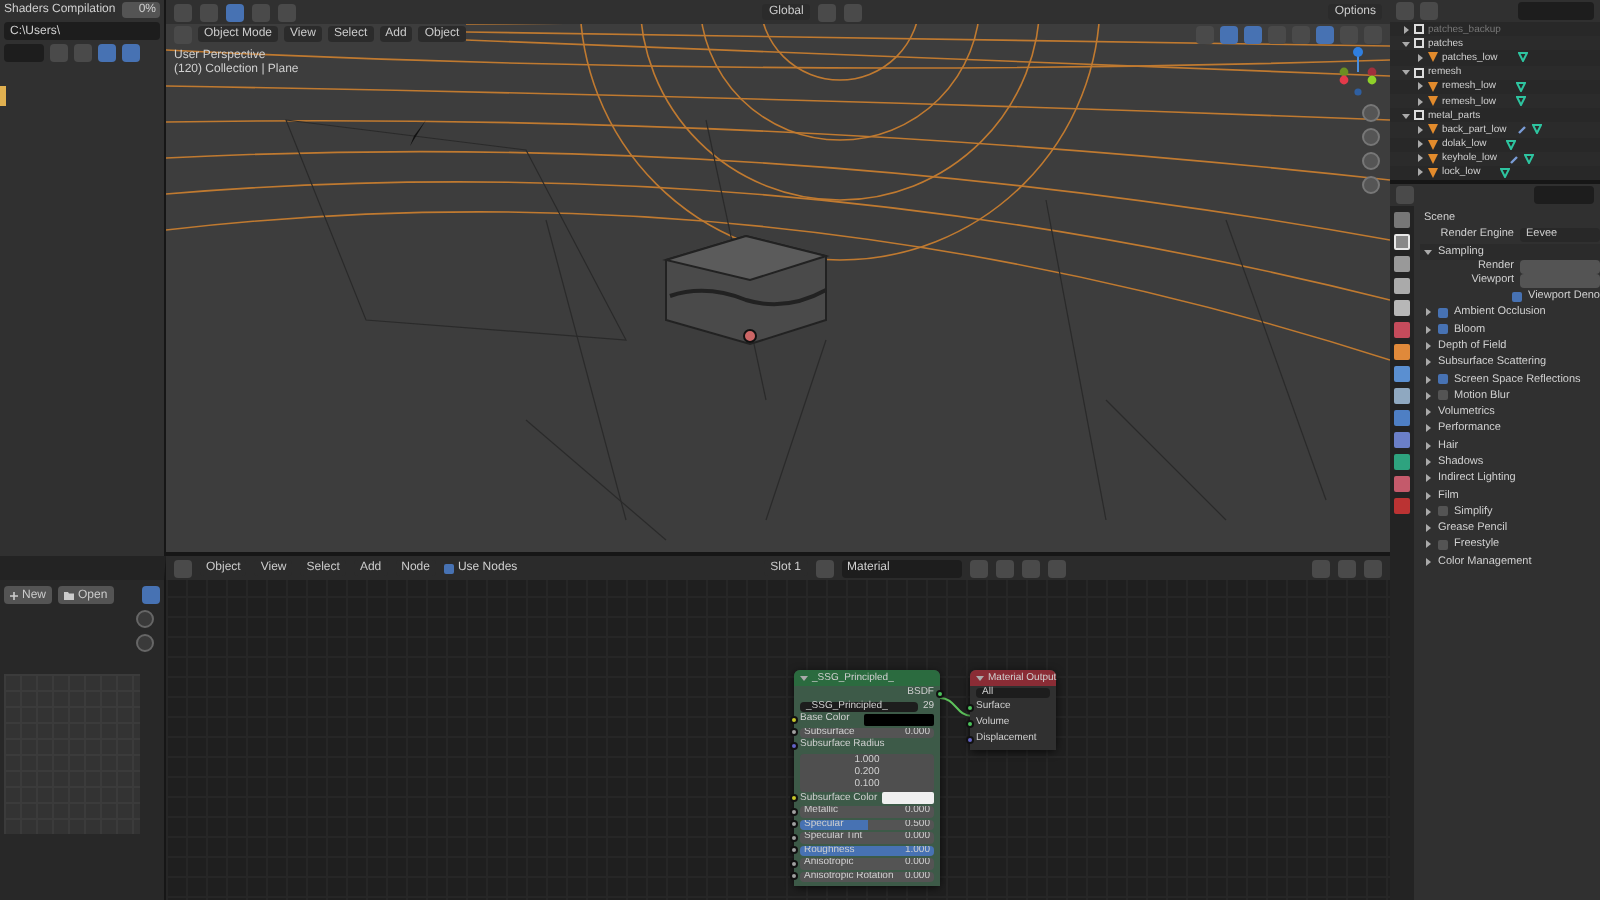 This screenshot has width=1600, height=900. I want to click on plus-icon, so click(14, 595).